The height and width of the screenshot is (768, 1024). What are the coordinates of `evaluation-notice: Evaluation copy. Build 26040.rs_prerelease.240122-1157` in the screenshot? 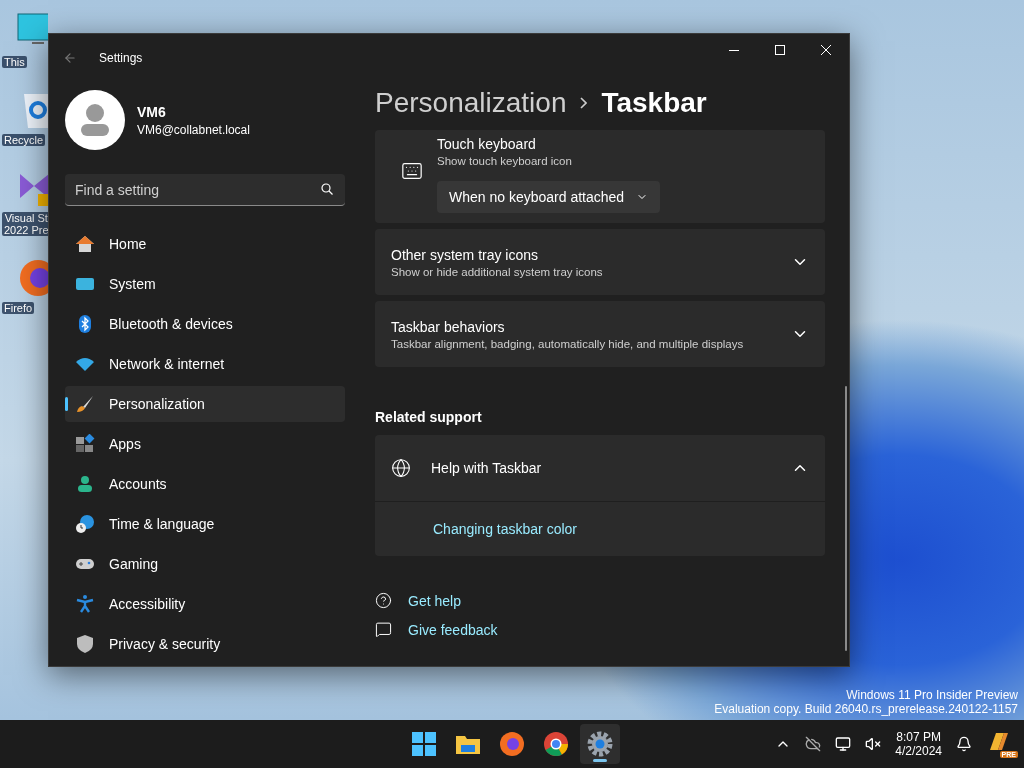 It's located at (866, 709).